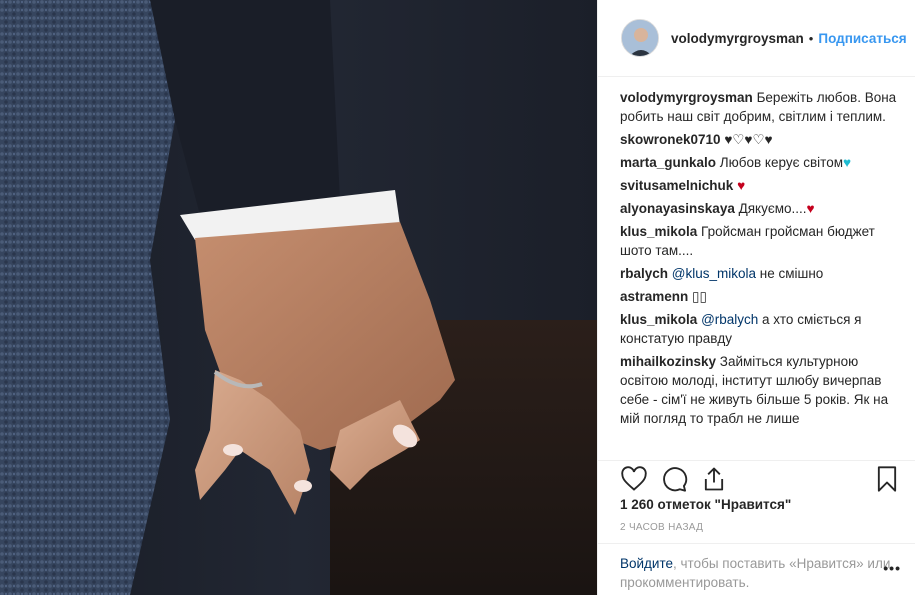  What do you see at coordinates (697, 296) in the screenshot?
I see `comment-text: ▯▯` at bounding box center [697, 296].